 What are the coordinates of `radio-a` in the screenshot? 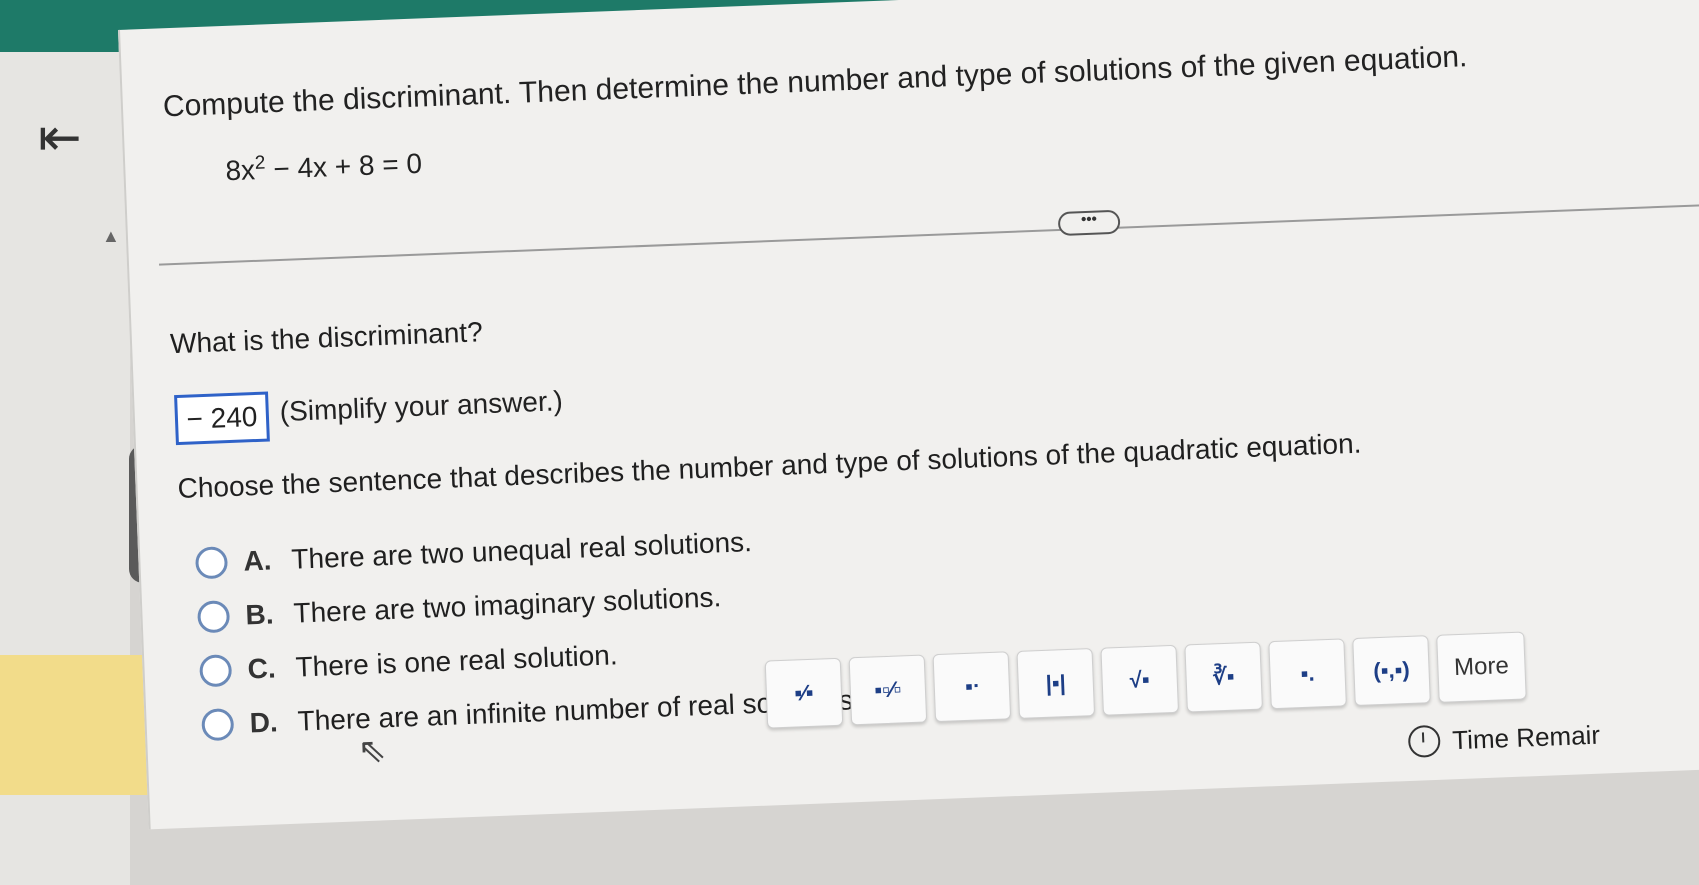 It's located at (211, 563).